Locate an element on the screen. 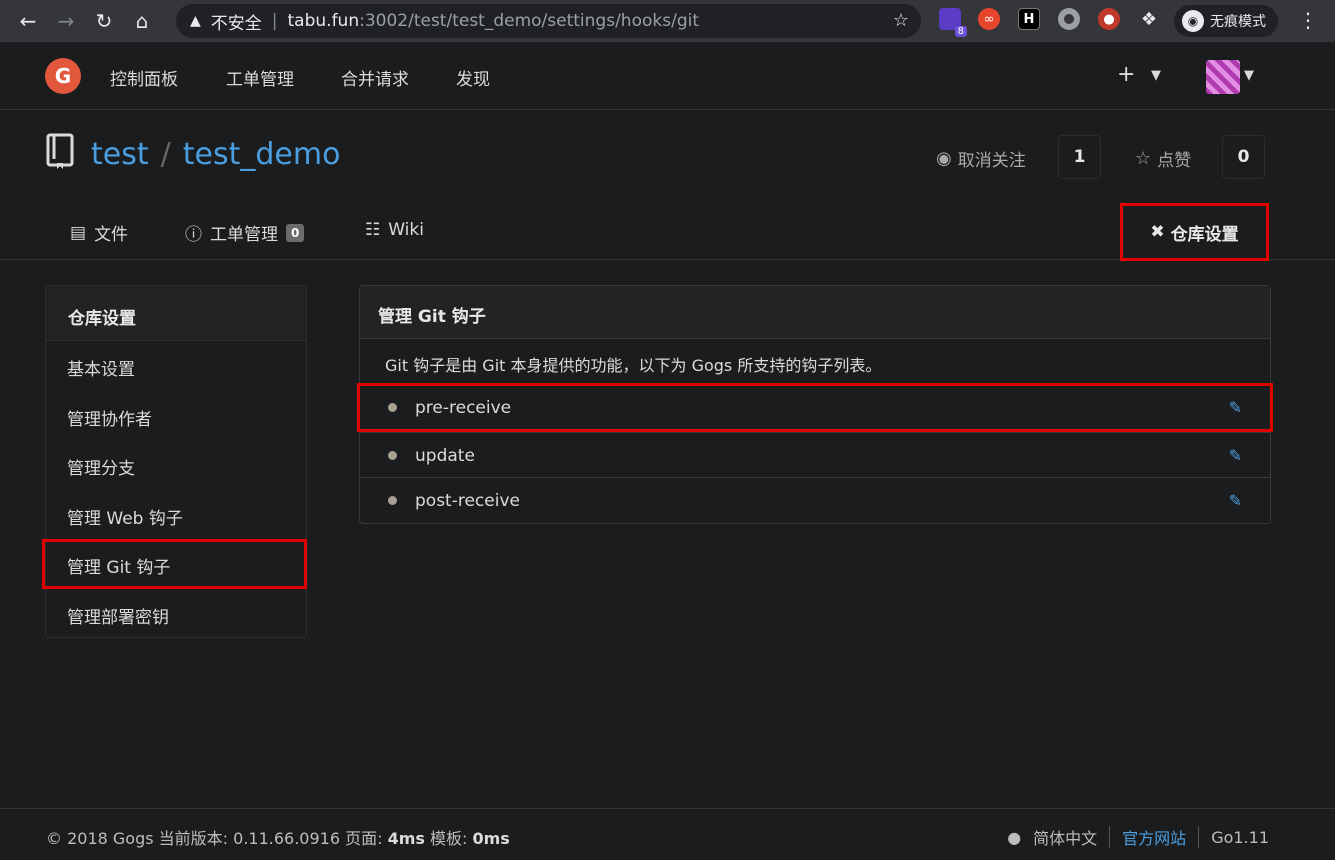 Image resolution: width=1335 pixels, height=860 pixels. official-website-link: 官方网站 is located at coordinates (1154, 837).